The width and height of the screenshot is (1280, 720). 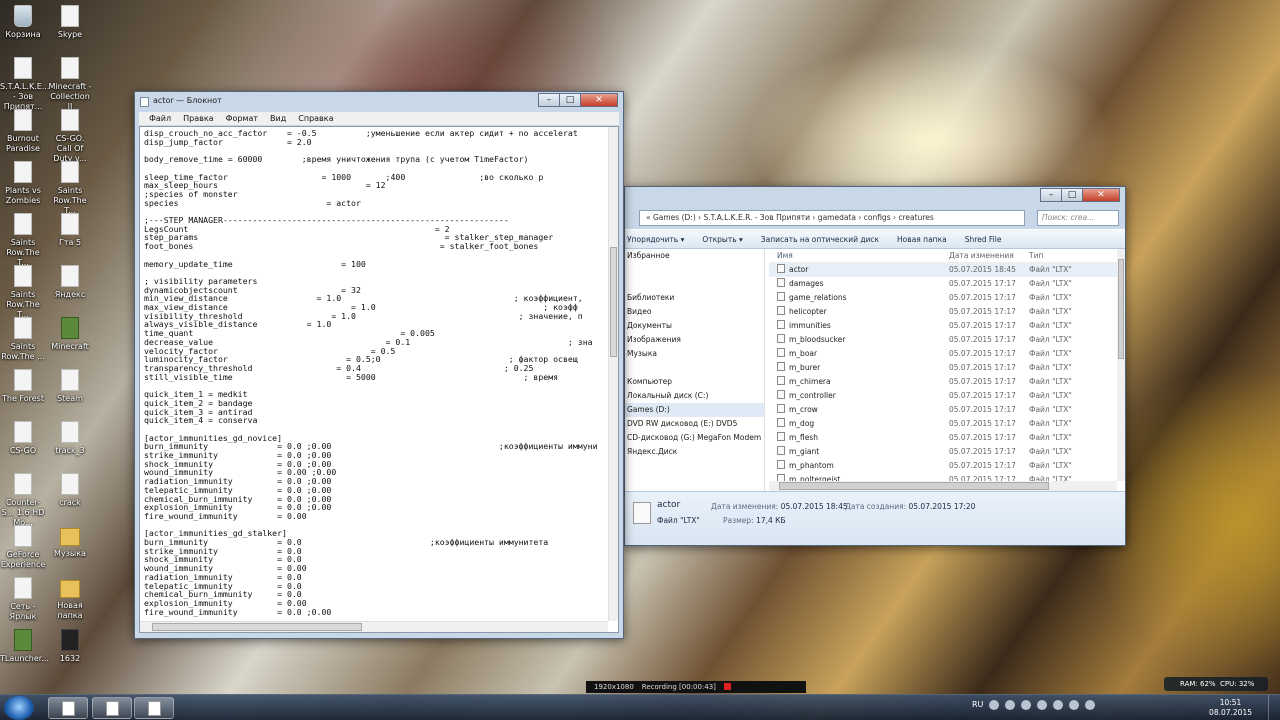 What do you see at coordinates (23, 599) in the screenshot?
I see `desktop-icon: Сеть - Ярлык` at bounding box center [23, 599].